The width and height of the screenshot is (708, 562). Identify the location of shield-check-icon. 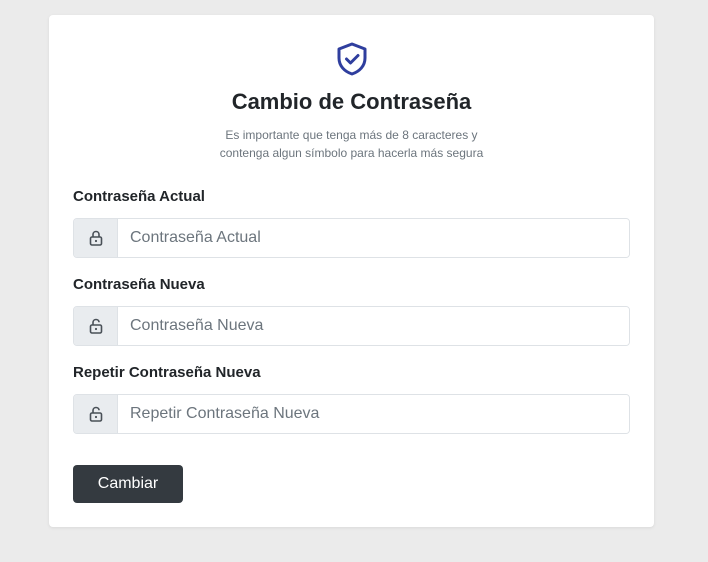
(352, 59).